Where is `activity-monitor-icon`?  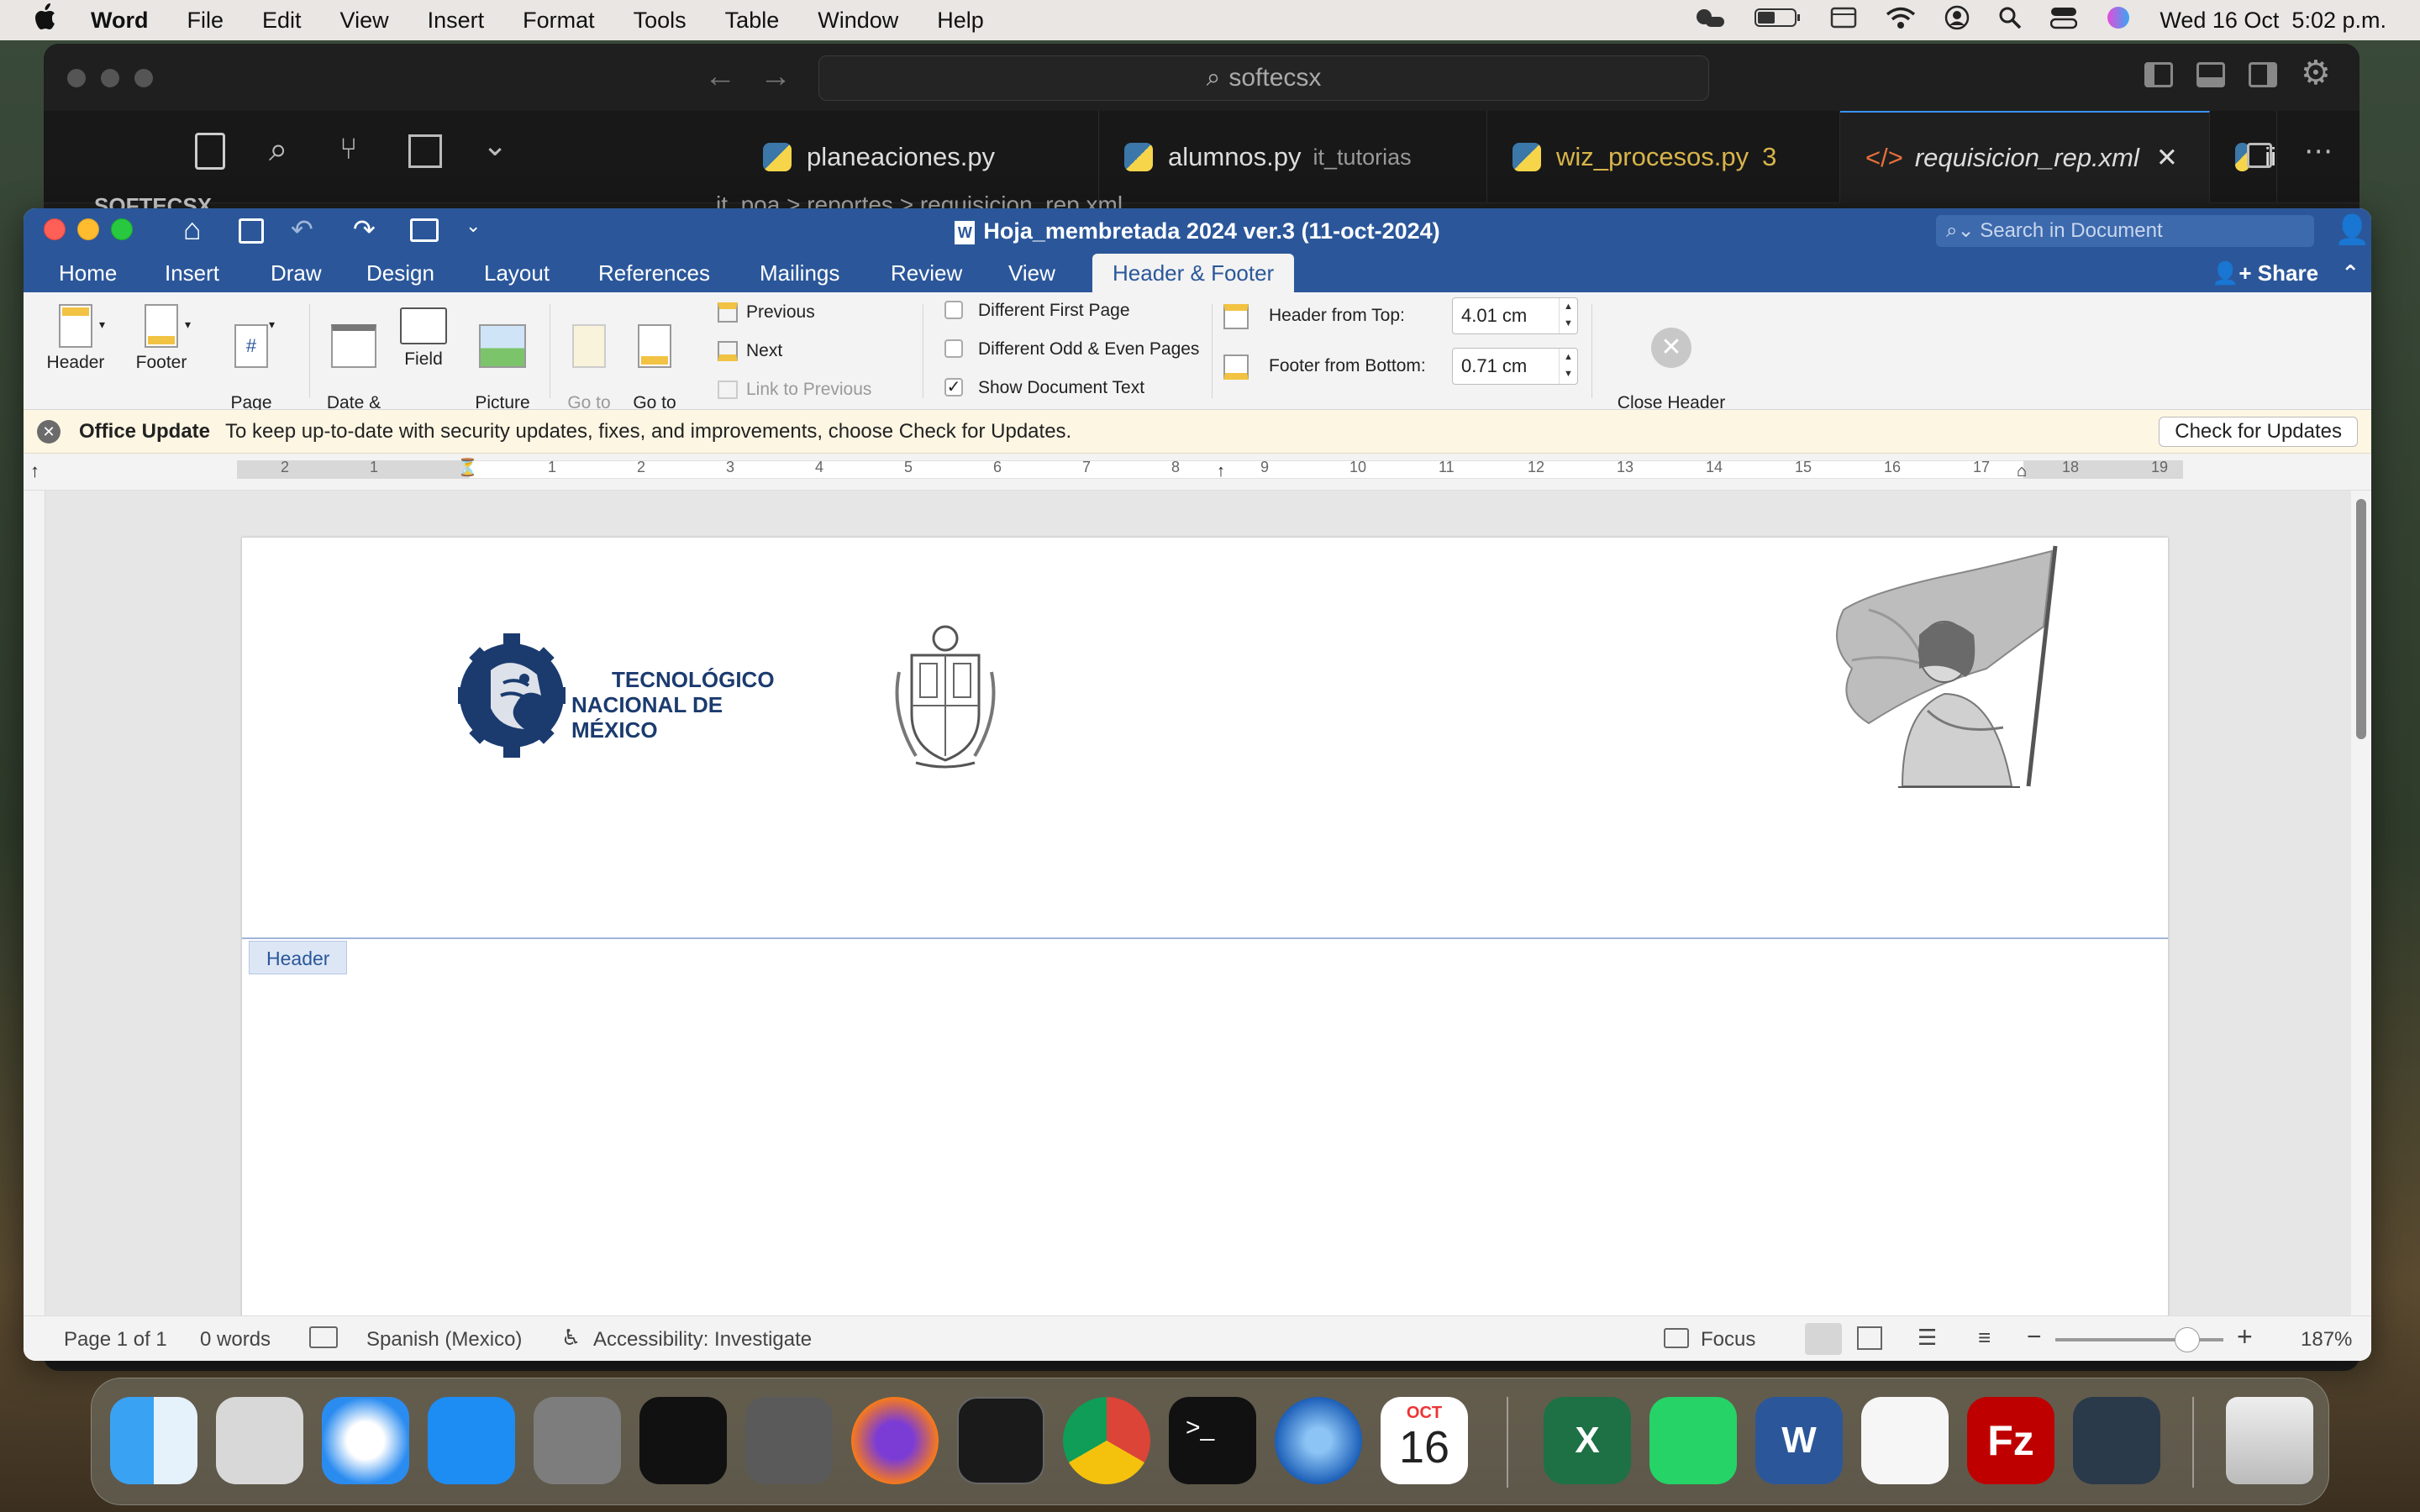 activity-monitor-icon is located at coordinates (1000, 1440).